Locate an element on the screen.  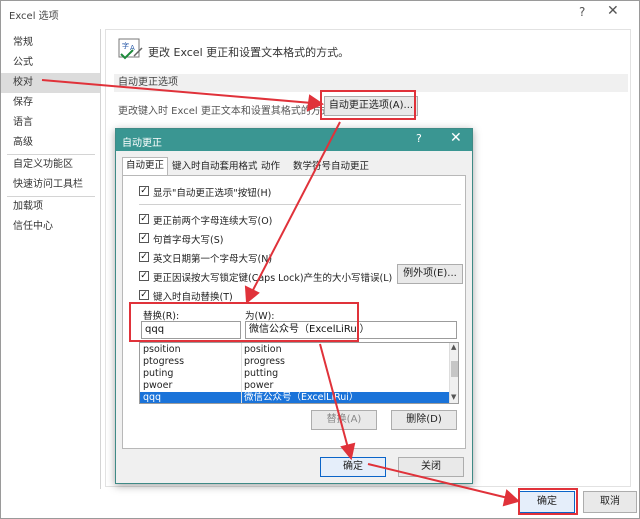
capitalize-days-checkbox: ✓ is located at coordinates (144, 257).